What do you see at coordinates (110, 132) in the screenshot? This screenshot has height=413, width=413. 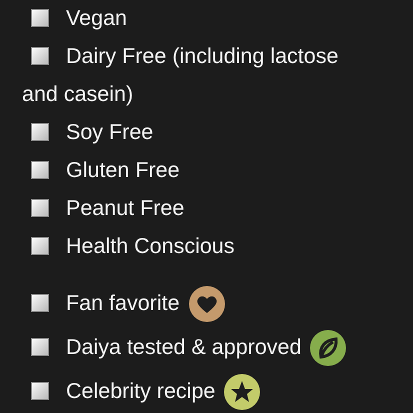 I see `option-label: Soy Free` at bounding box center [110, 132].